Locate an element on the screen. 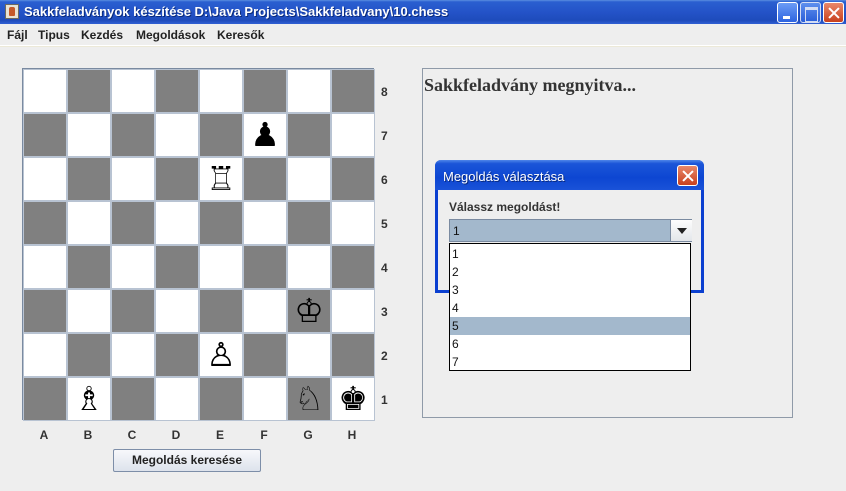 The image size is (846, 491). file-label: F is located at coordinates (264, 435).